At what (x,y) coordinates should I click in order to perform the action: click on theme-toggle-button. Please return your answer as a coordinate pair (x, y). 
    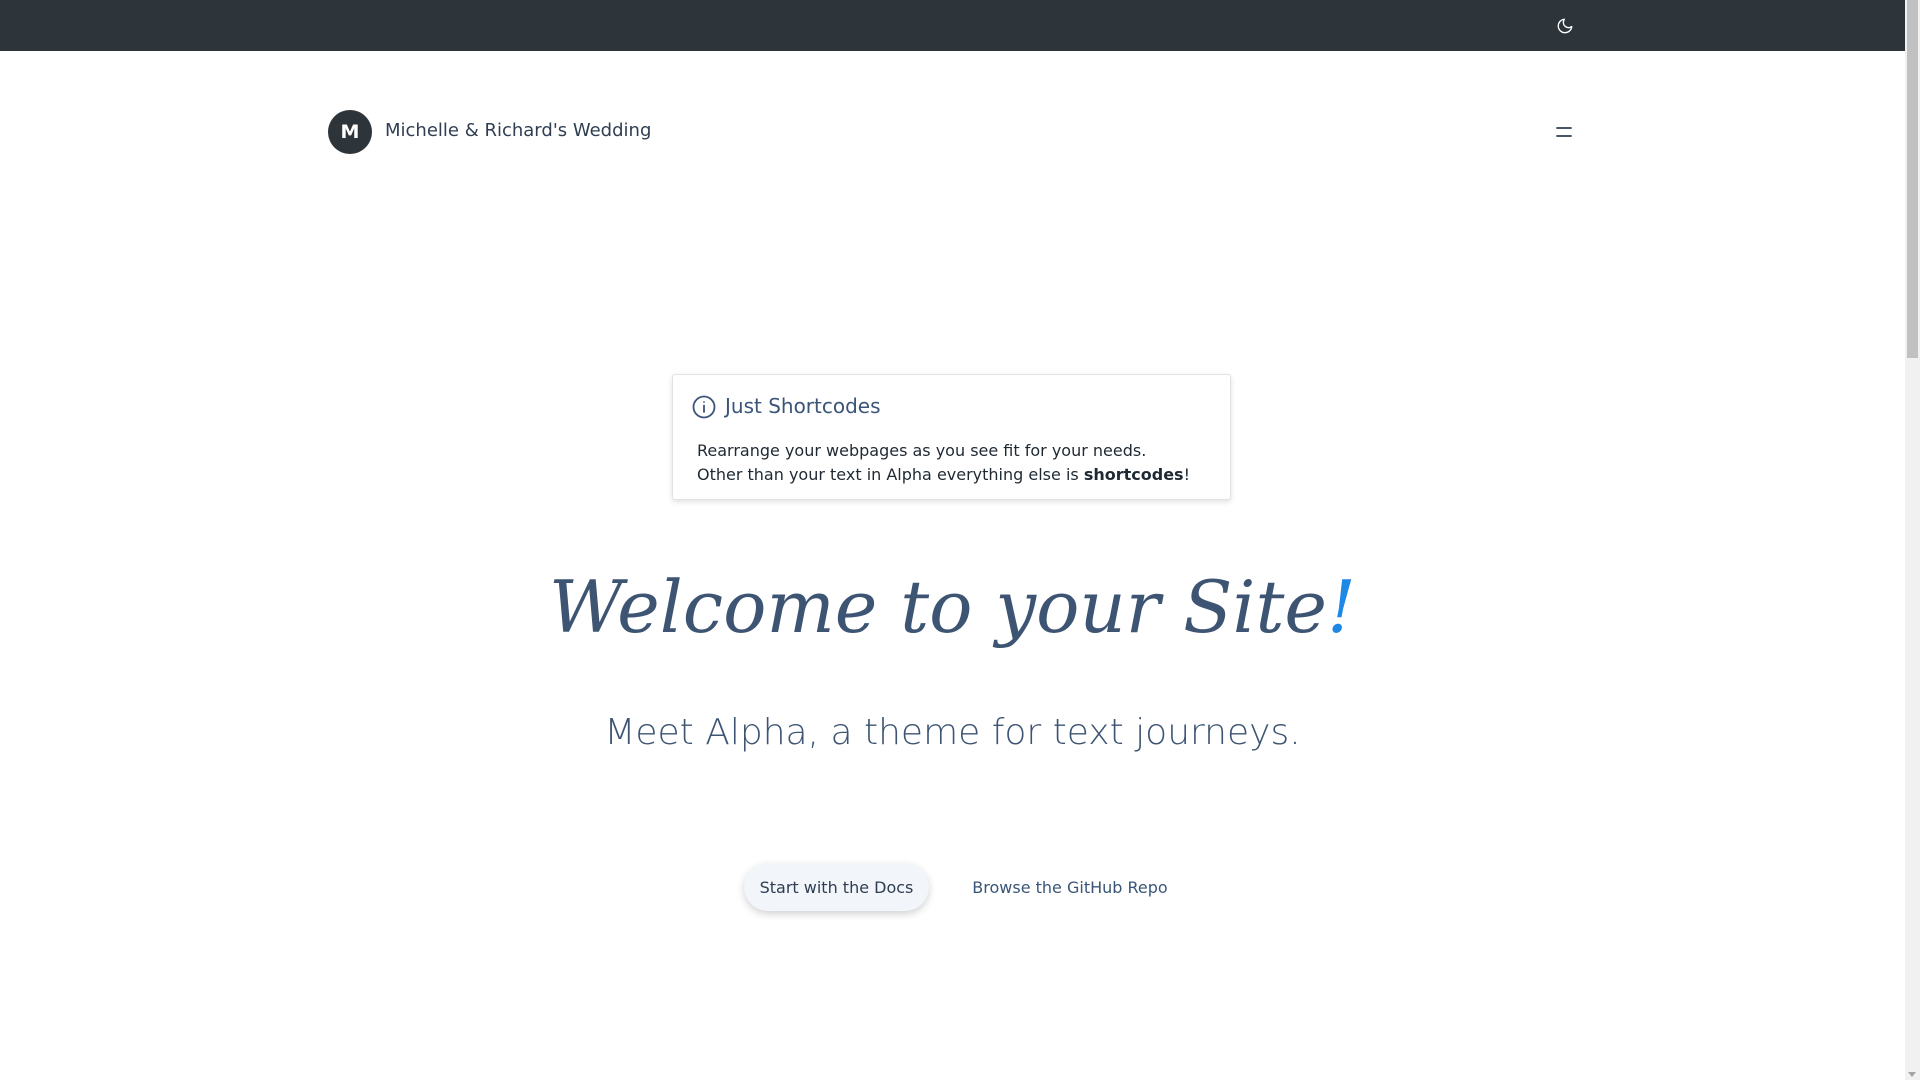
    Looking at the image, I should click on (1565, 26).